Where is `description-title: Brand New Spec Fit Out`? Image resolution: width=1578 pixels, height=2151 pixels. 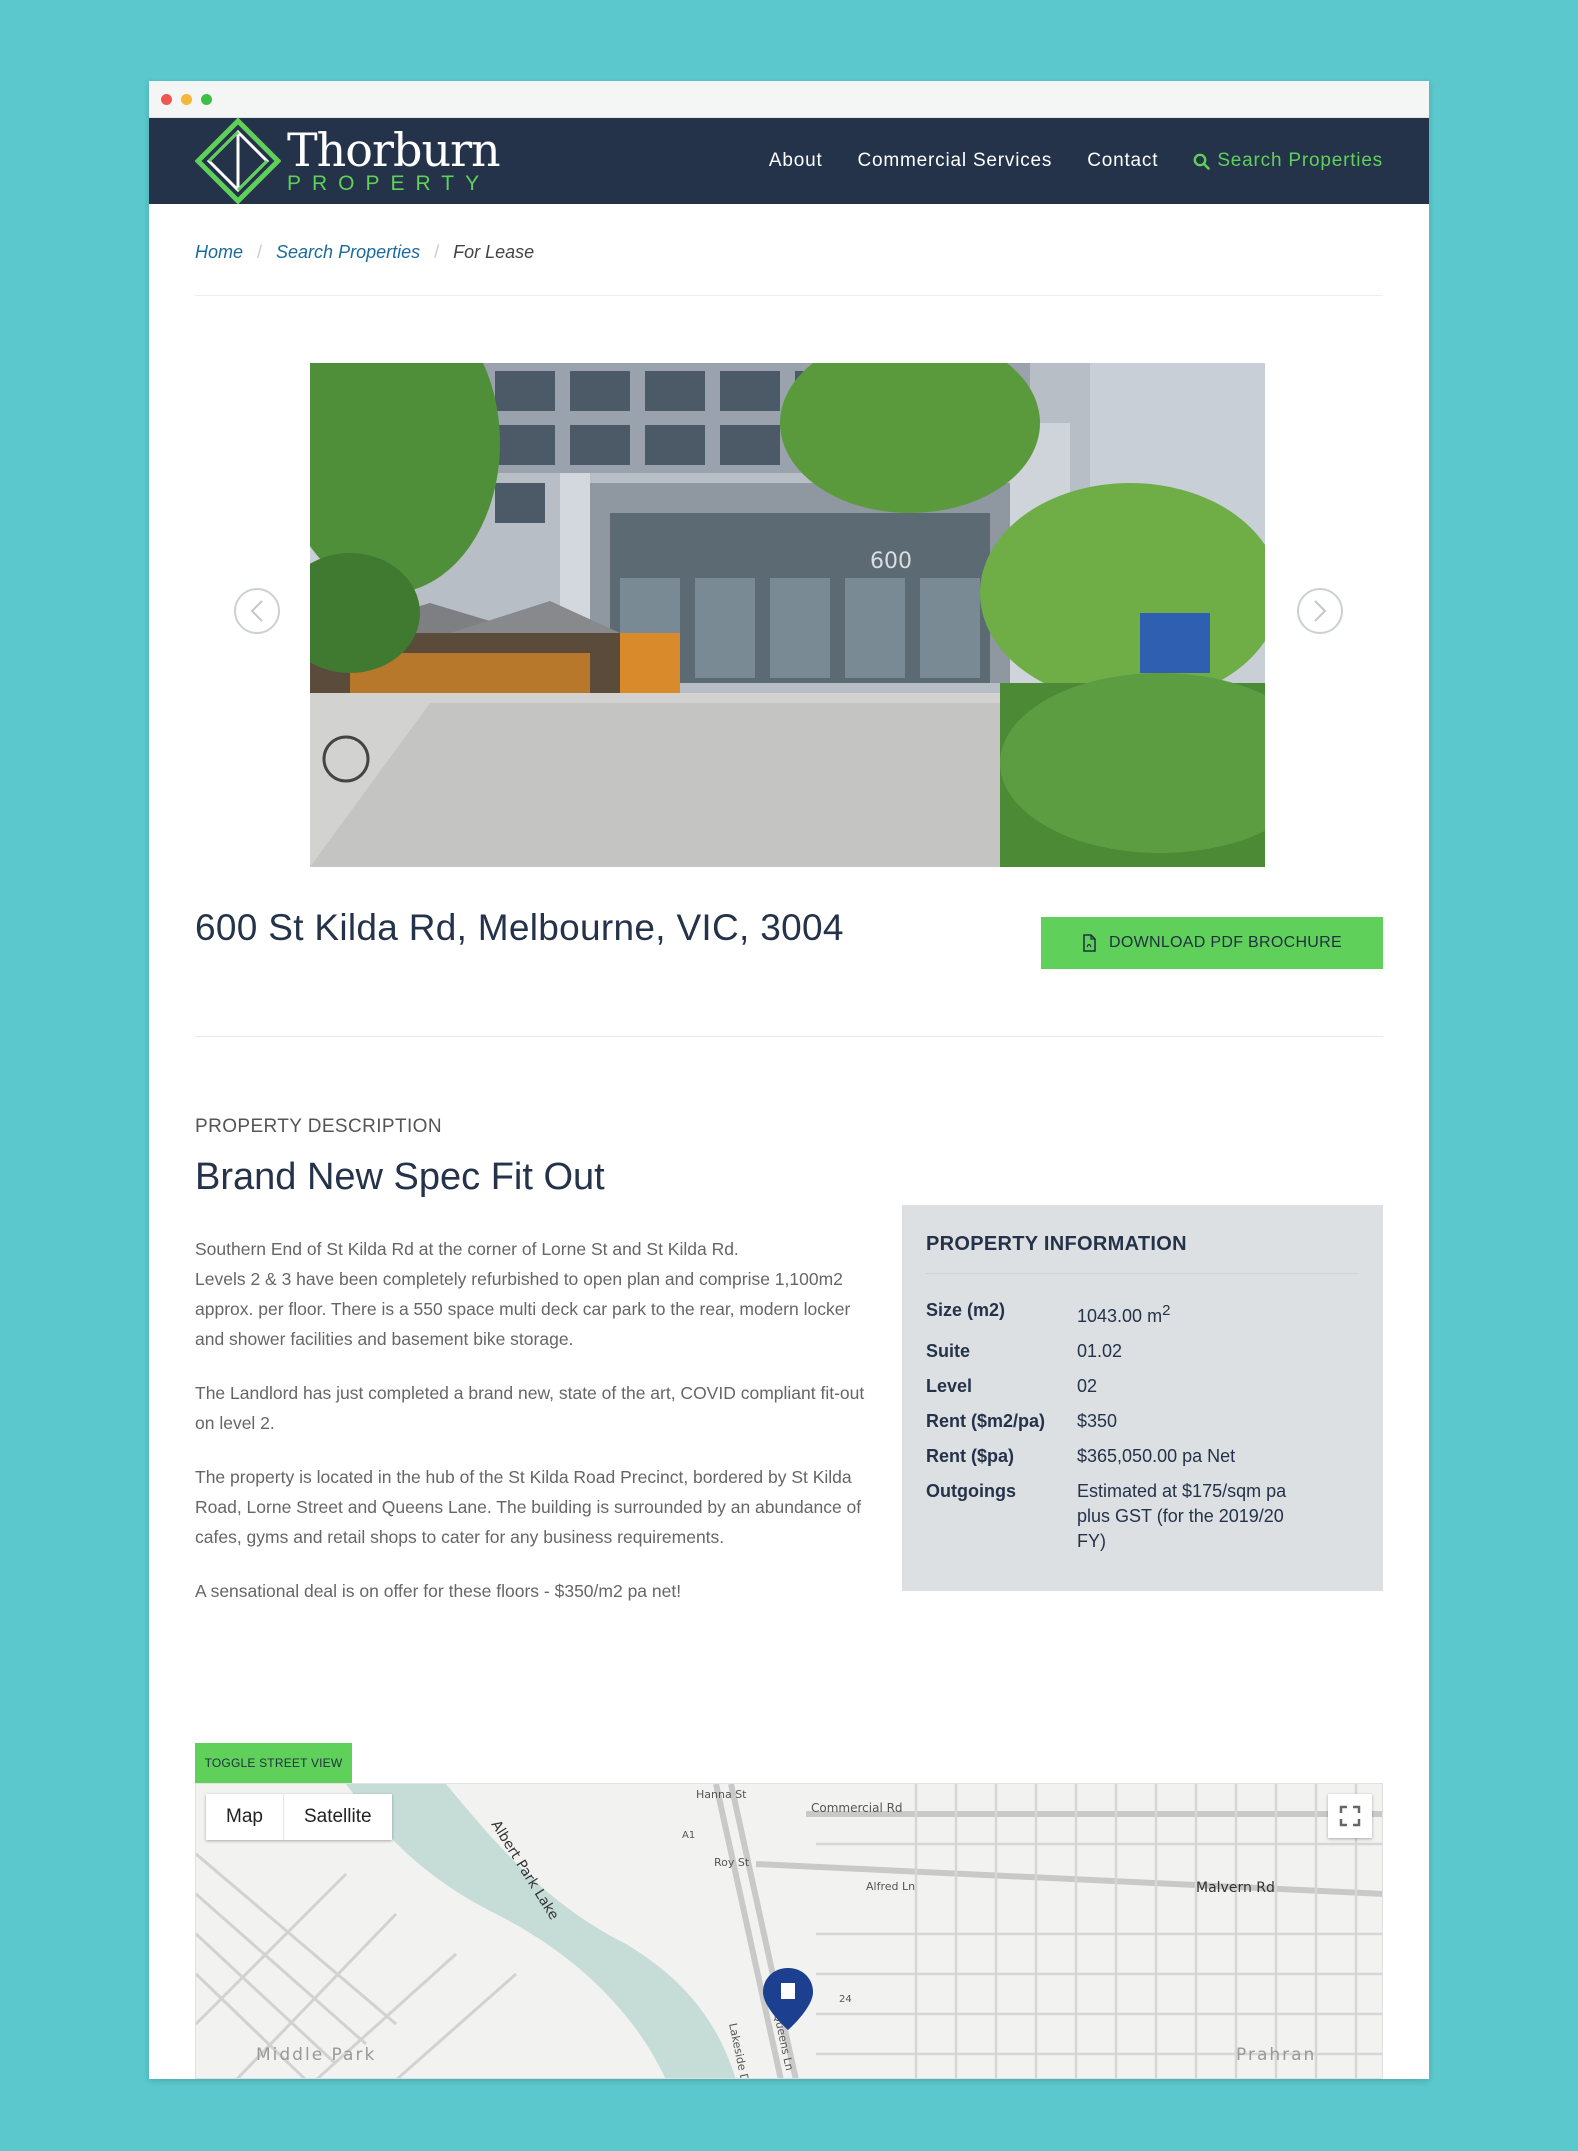 description-title: Brand New Spec Fit Out is located at coordinates (400, 1177).